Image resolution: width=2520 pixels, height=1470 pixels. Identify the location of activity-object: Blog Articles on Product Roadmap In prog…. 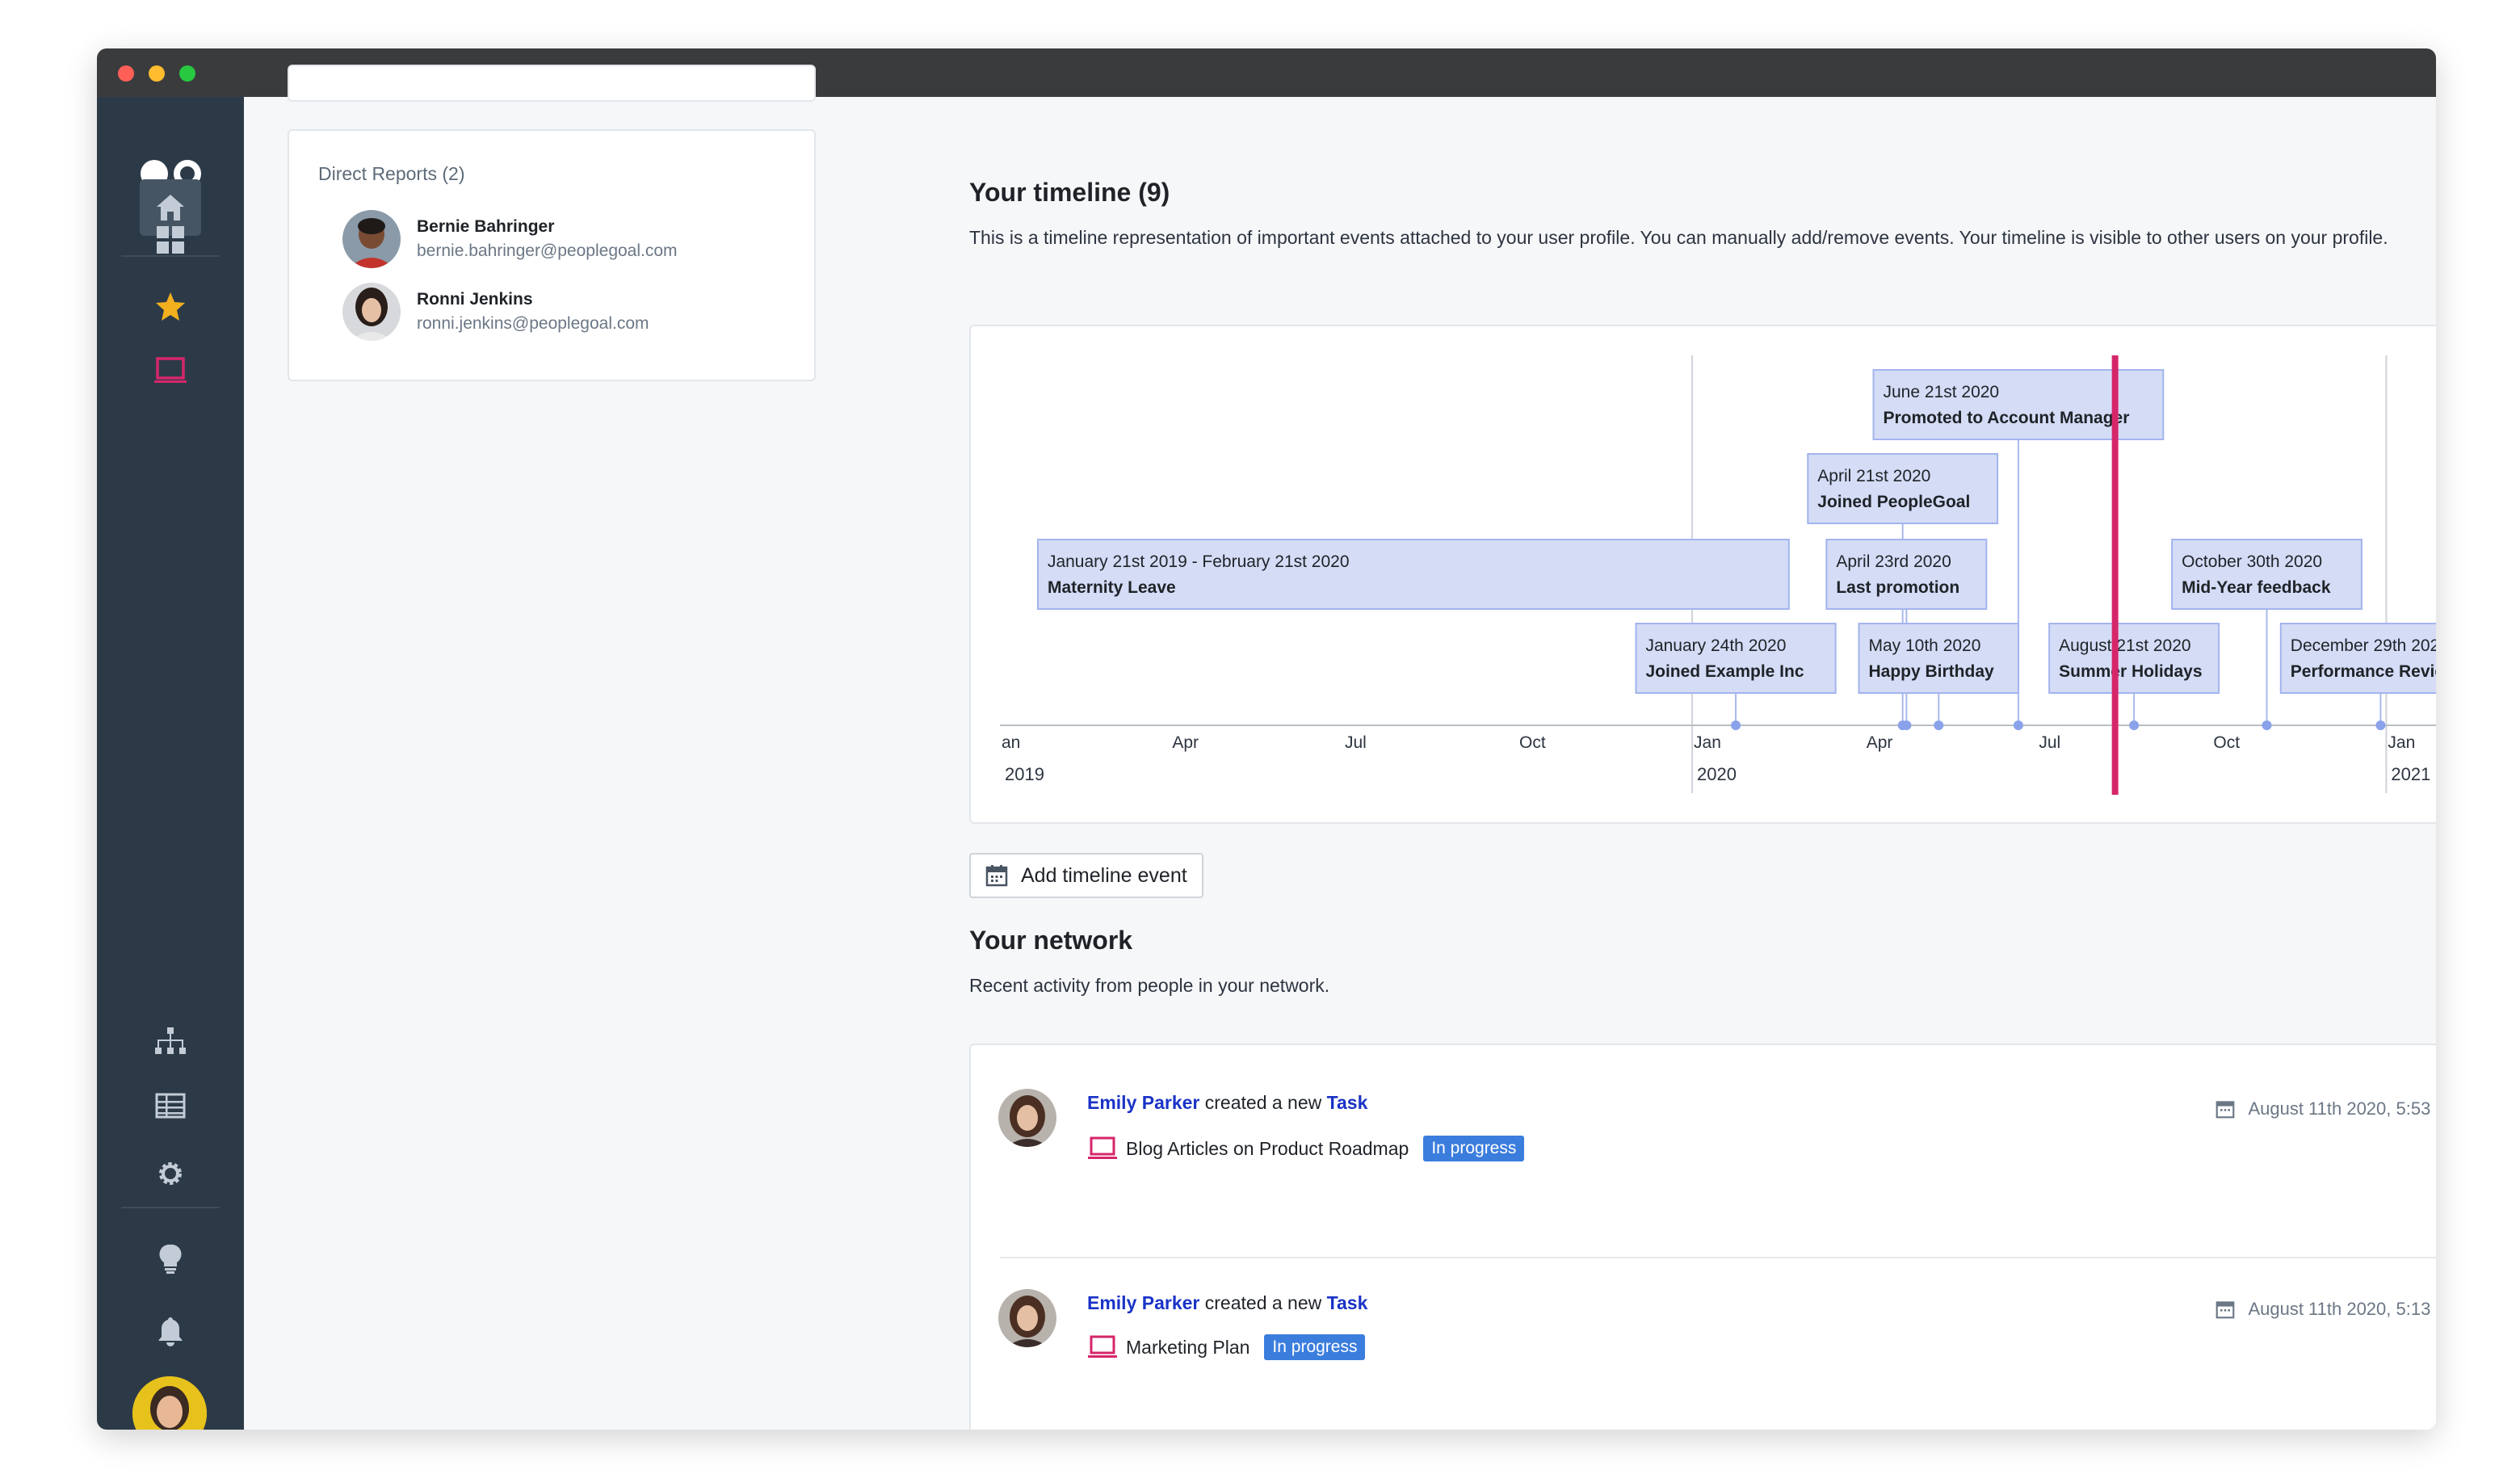
(1306, 1148).